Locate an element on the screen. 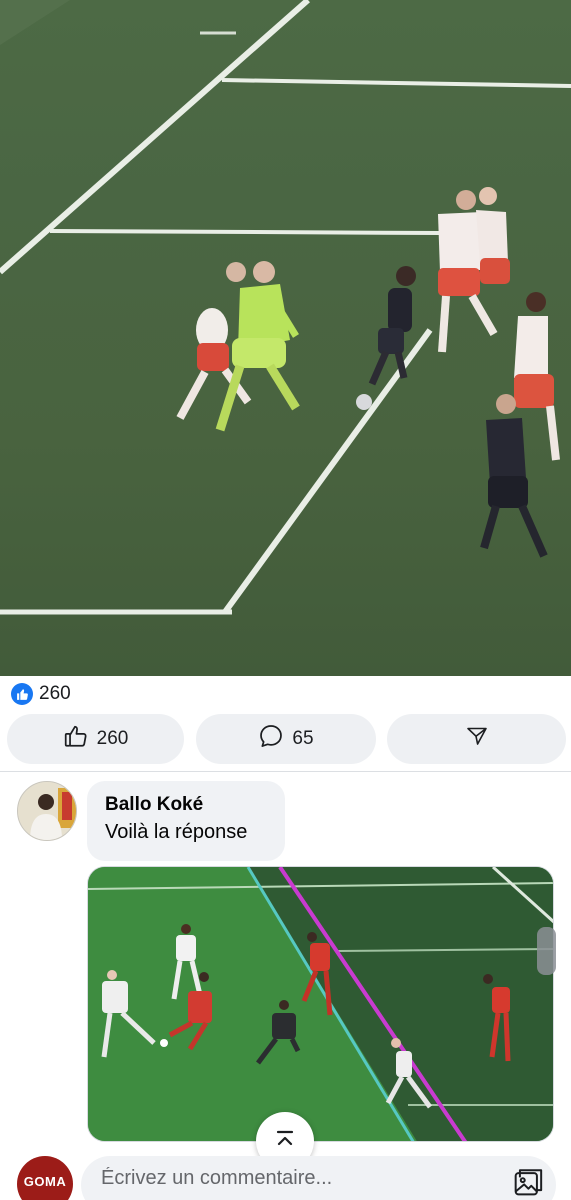  scrollbar-handle is located at coordinates (546, 951).